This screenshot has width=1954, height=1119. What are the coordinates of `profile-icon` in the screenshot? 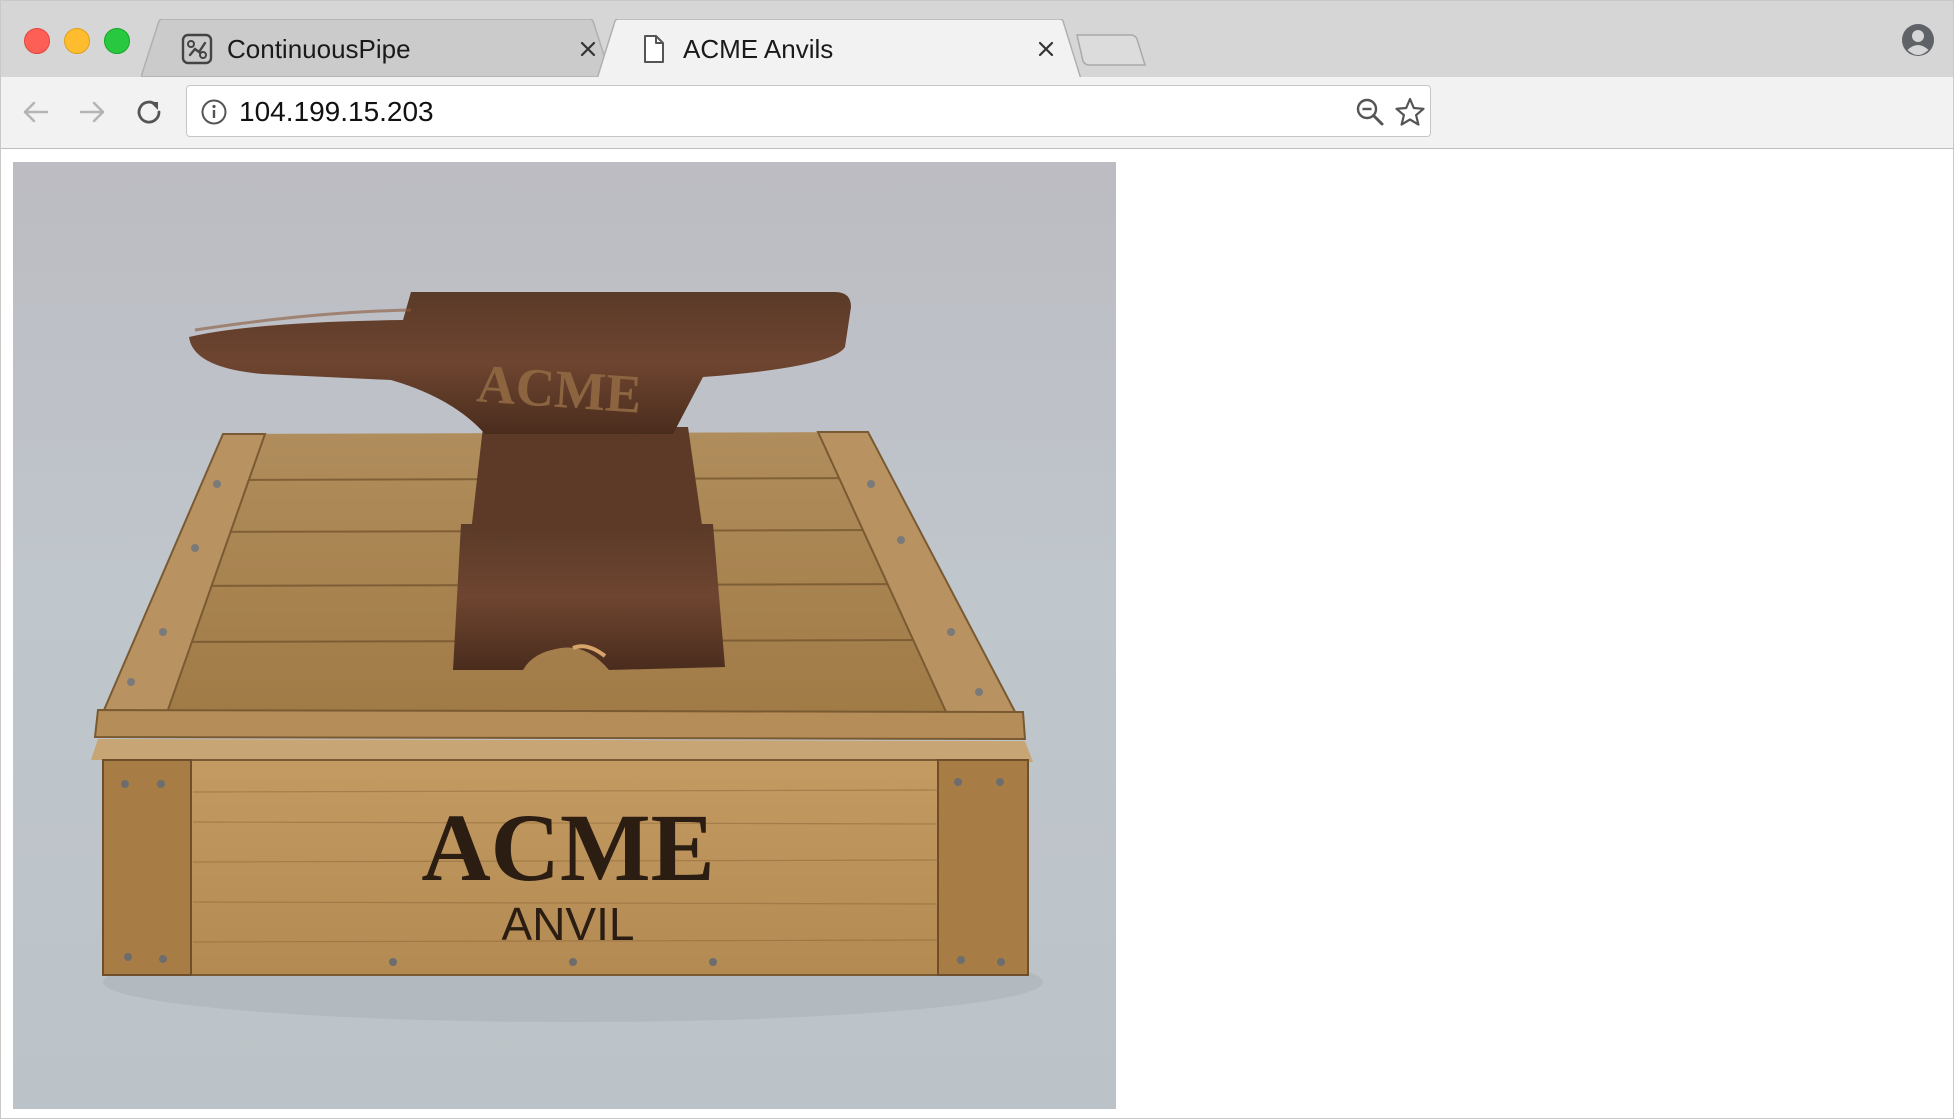 It's located at (1918, 40).